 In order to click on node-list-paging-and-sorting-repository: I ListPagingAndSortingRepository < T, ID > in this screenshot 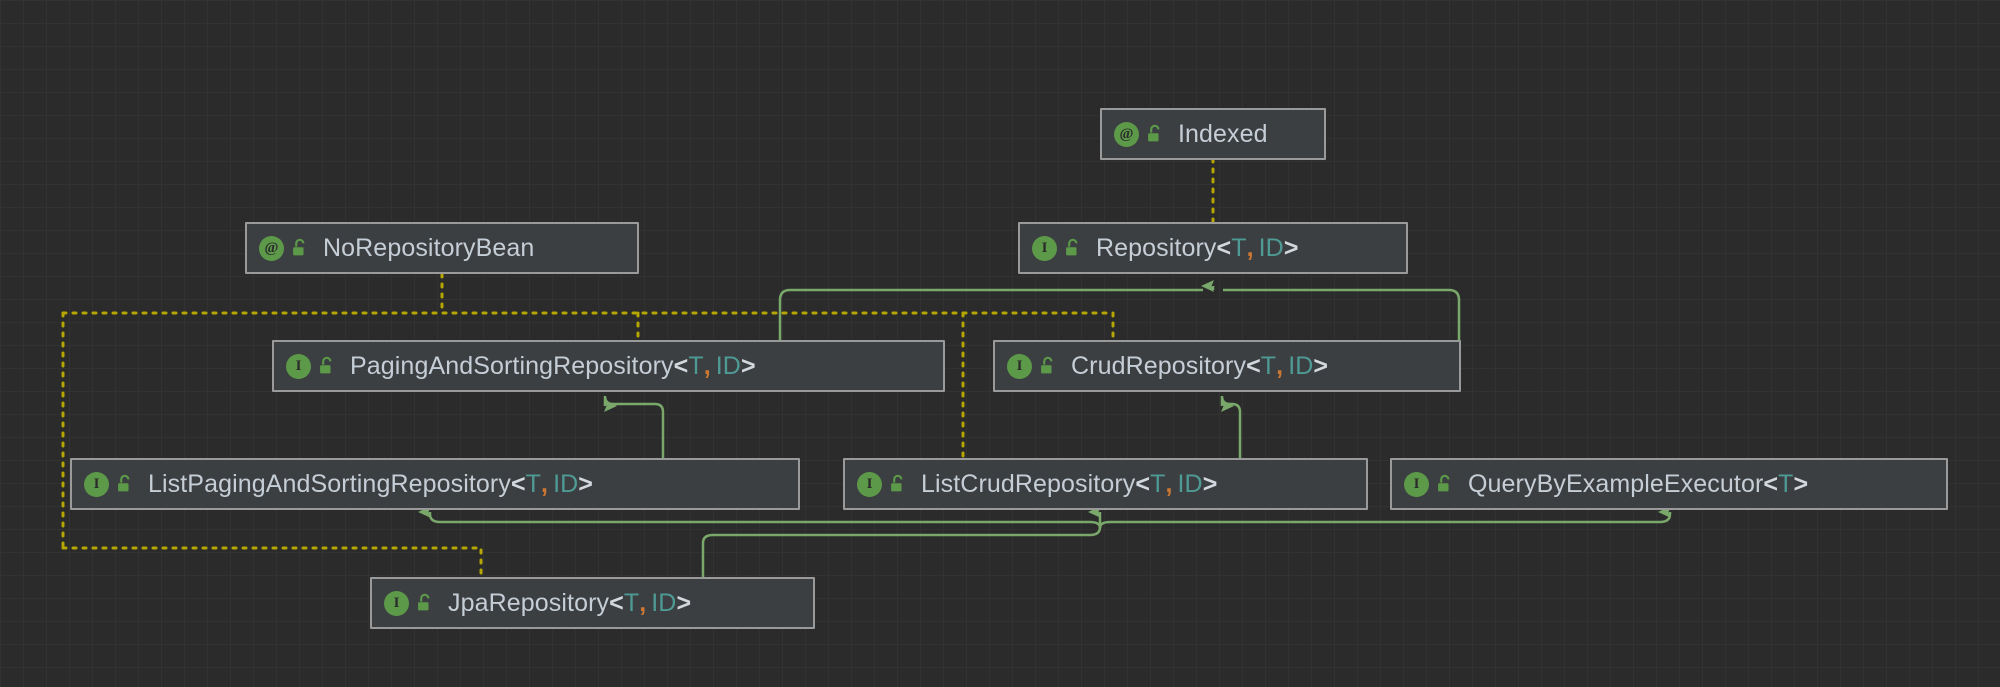, I will do `click(435, 484)`.